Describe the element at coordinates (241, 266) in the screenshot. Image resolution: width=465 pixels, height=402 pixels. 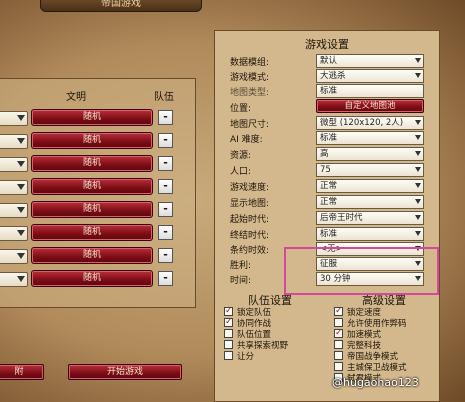
I see `setting-label-victory: 胜利:` at that location.